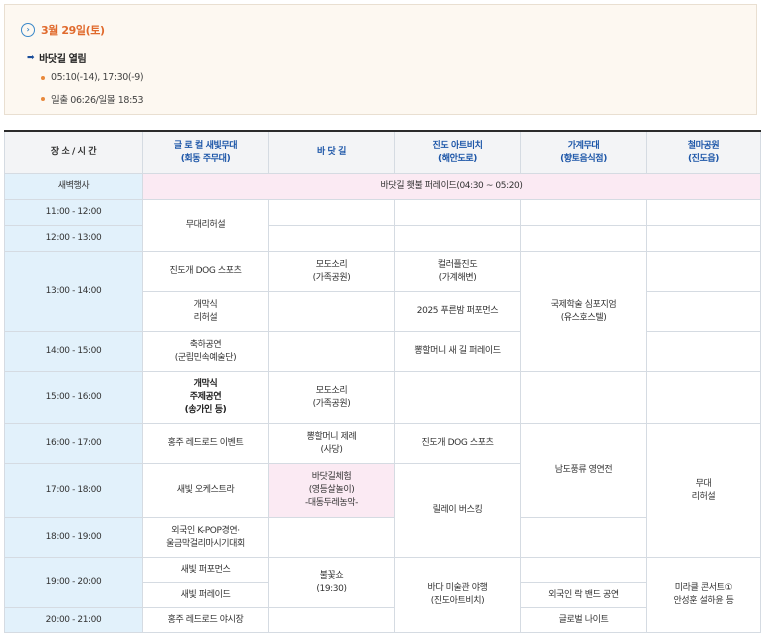 The height and width of the screenshot is (639, 761). Describe the element at coordinates (73, 186) in the screenshot. I see `time-cell: 새벽행사` at that location.